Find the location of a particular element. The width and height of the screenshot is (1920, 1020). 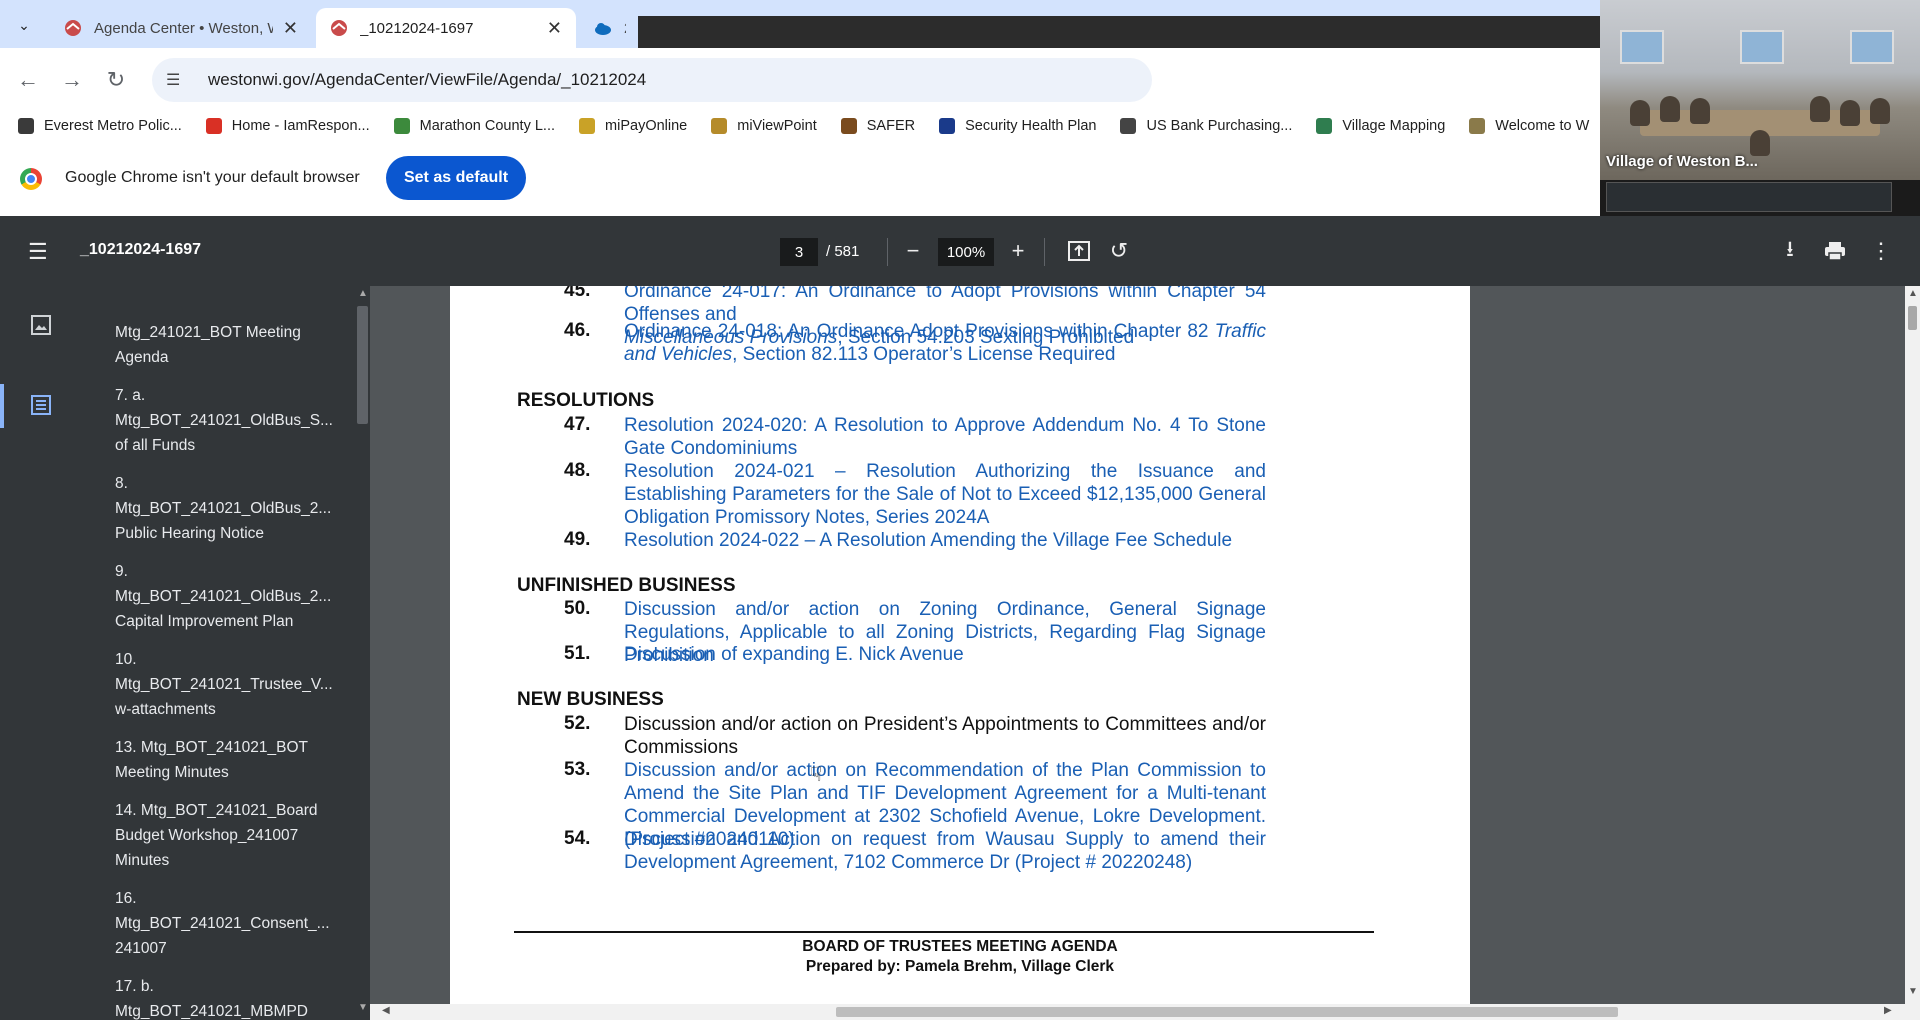

mouse-cursor-icon: ☟ is located at coordinates (816, 775).